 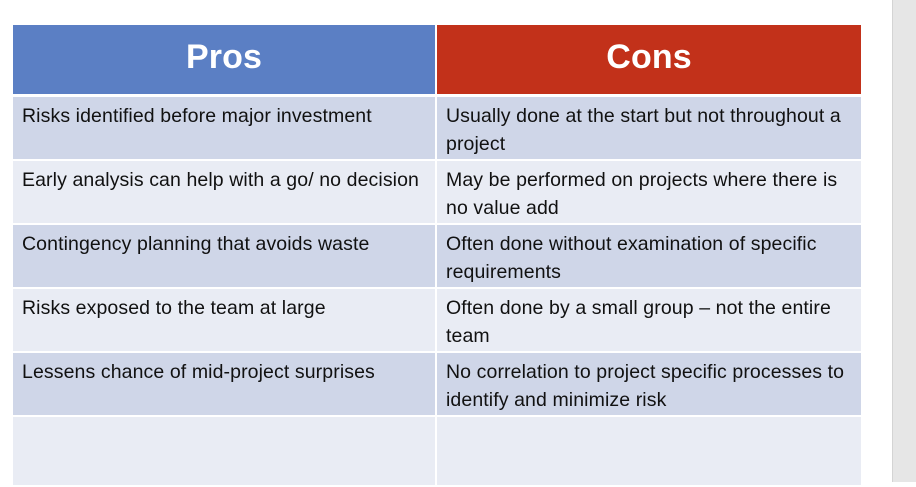 What do you see at coordinates (225, 129) in the screenshot?
I see `pro-cell-1: Risks identified before major investment` at bounding box center [225, 129].